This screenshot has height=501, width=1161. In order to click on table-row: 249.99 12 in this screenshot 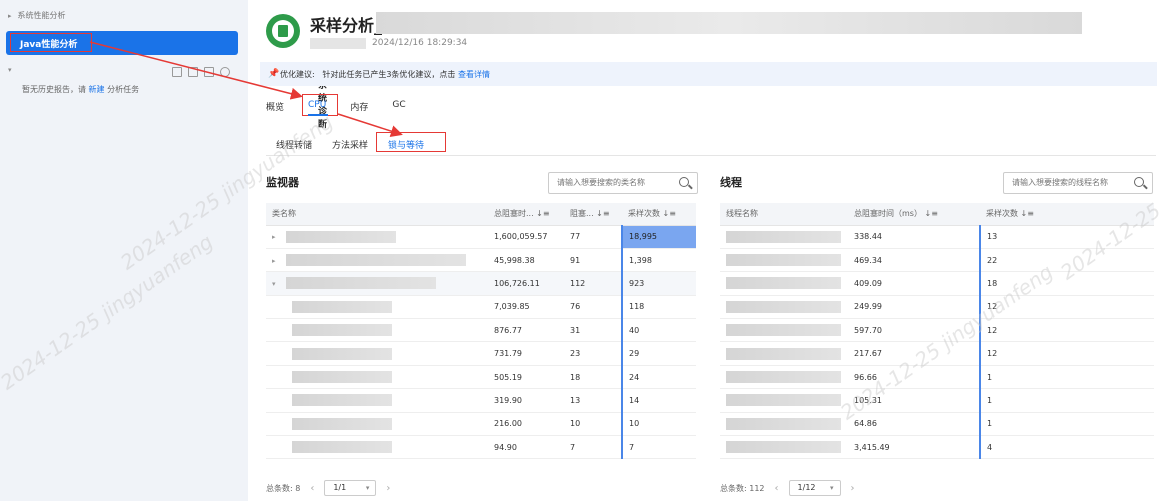, I will do `click(937, 307)`.